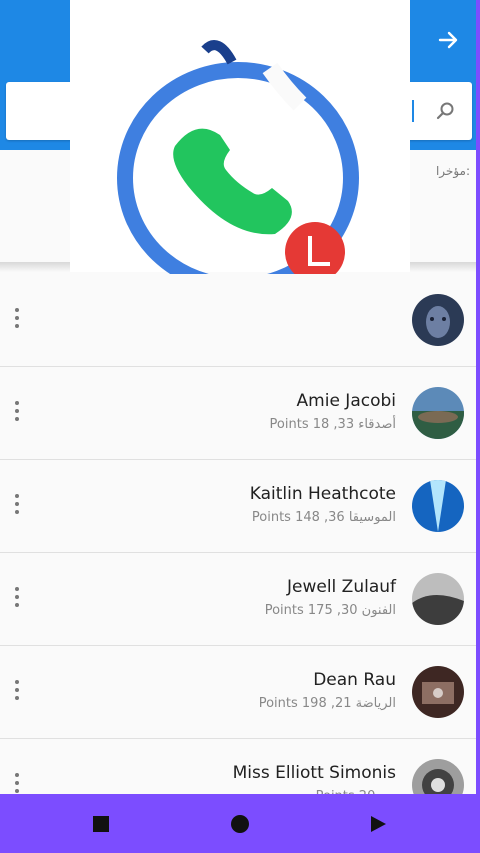 Image resolution: width=480 pixels, height=853 pixels. Describe the element at coordinates (322, 494) in the screenshot. I see `contact-name: Kaitlin Heathcote` at that location.